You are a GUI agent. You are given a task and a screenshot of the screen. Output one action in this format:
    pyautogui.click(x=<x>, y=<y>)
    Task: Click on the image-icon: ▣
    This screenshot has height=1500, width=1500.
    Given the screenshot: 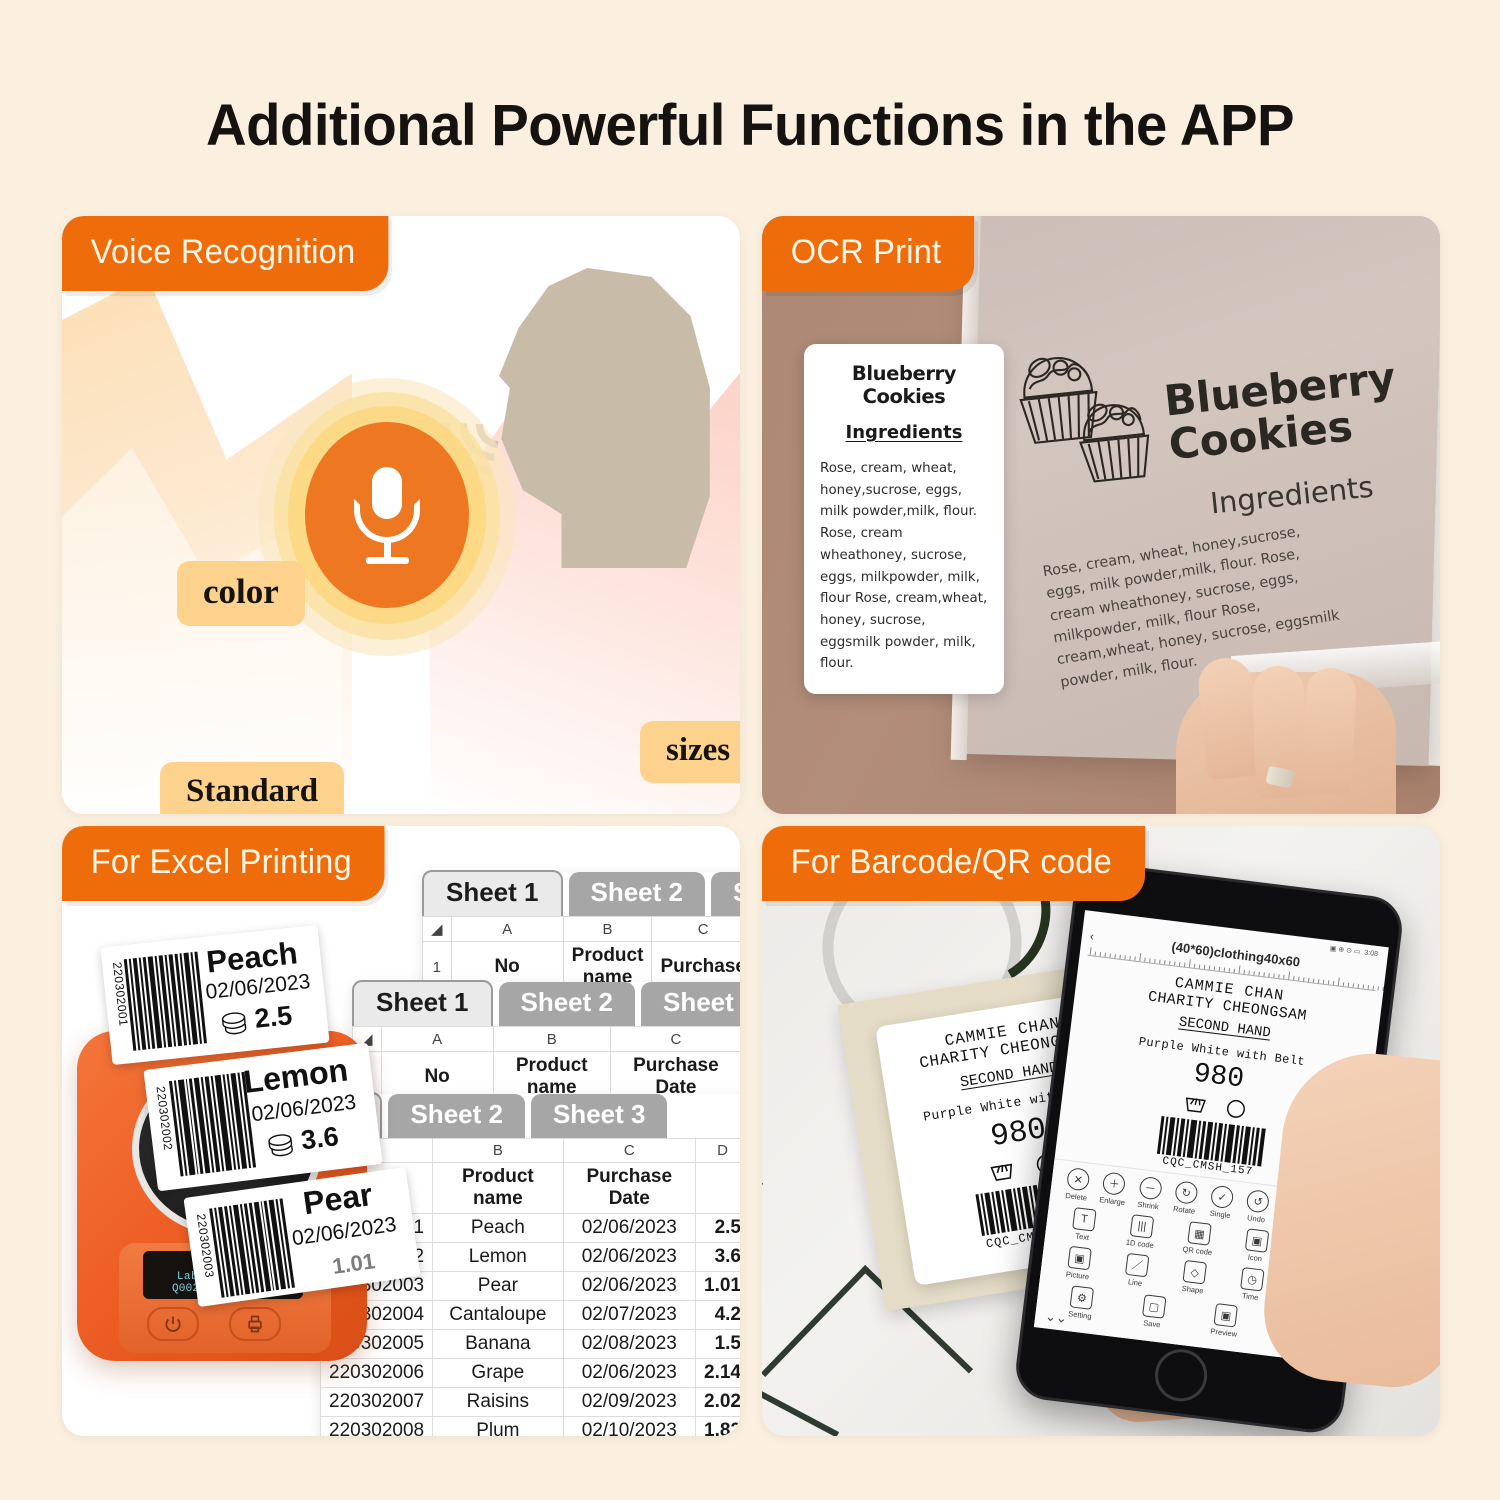 What is the action you would take?
    pyautogui.click(x=1257, y=1240)
    